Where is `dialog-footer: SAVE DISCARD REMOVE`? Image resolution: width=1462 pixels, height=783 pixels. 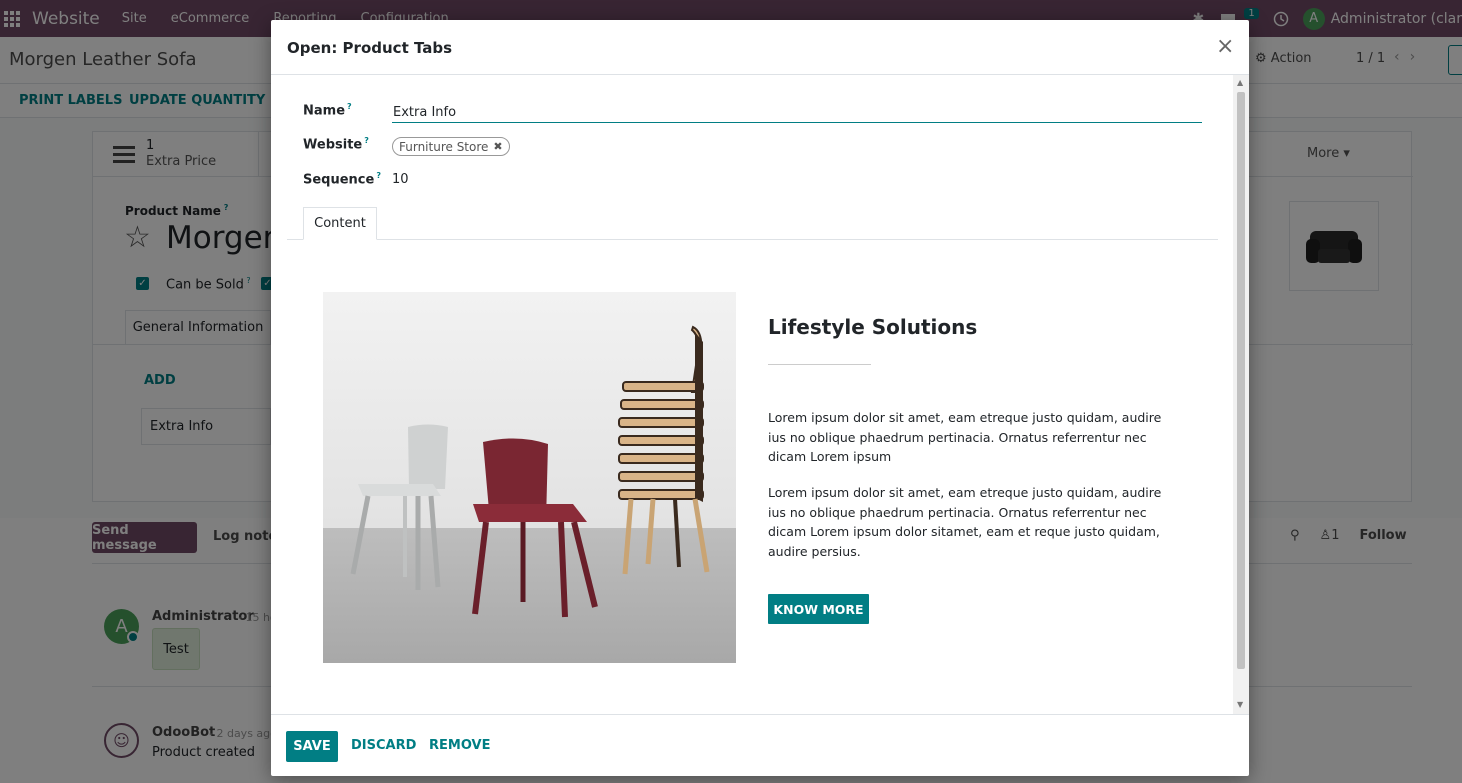 dialog-footer: SAVE DISCARD REMOVE is located at coordinates (760, 745).